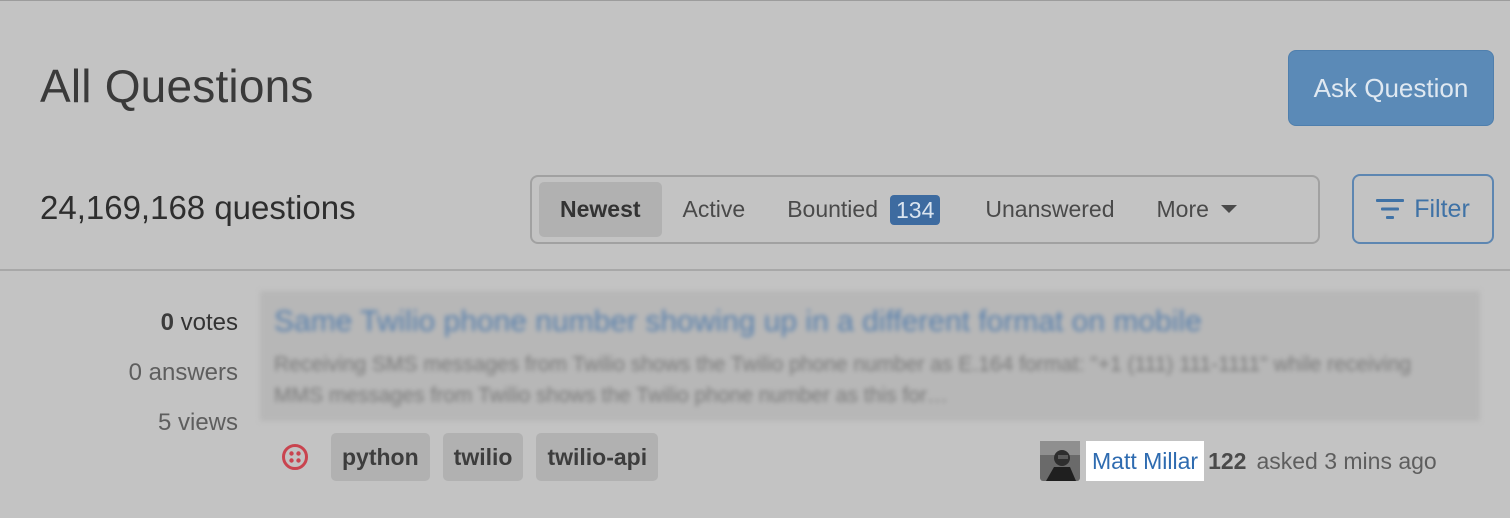  Describe the element at coordinates (1060, 461) in the screenshot. I see `avatar` at that location.